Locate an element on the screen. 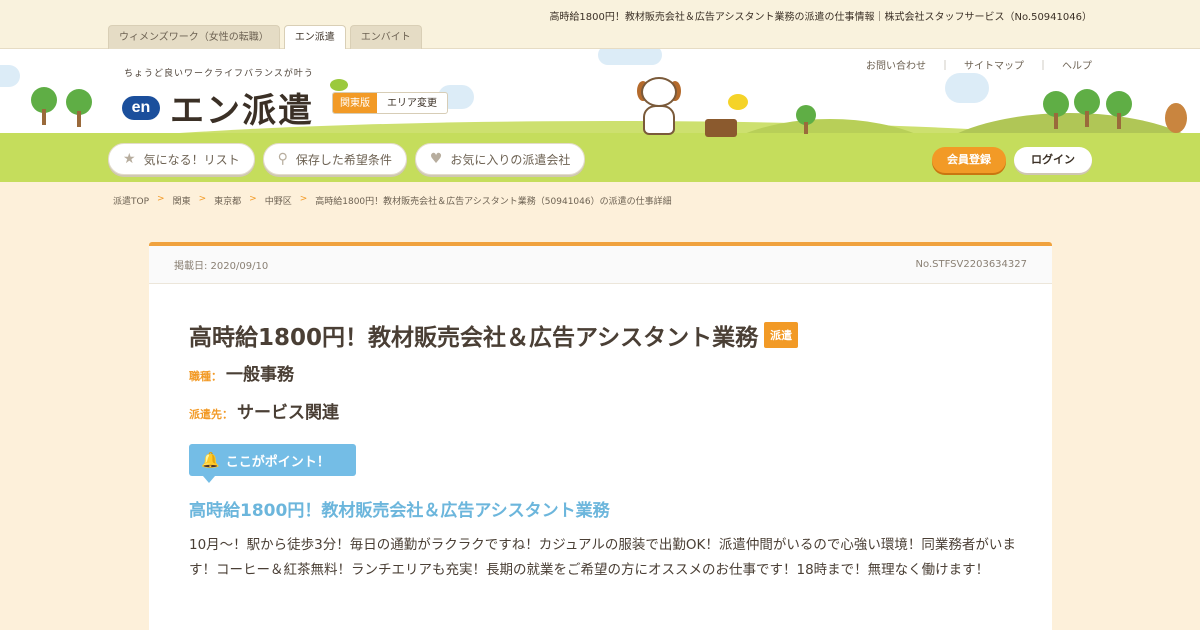 Image resolution: width=1200 pixels, height=630 pixels. tab-en-haken: エン派遣 is located at coordinates (314, 37).